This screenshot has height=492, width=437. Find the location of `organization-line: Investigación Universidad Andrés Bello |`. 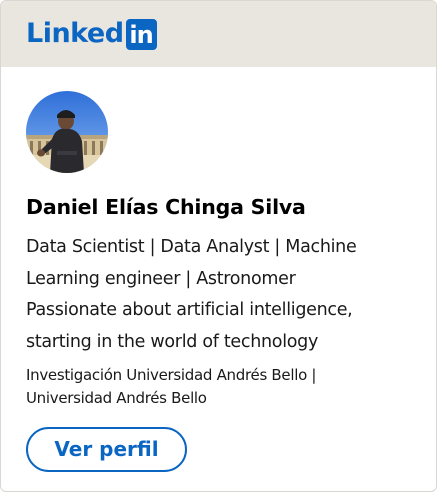

organization-line: Investigación Universidad Andrés Bello | is located at coordinates (171, 375).